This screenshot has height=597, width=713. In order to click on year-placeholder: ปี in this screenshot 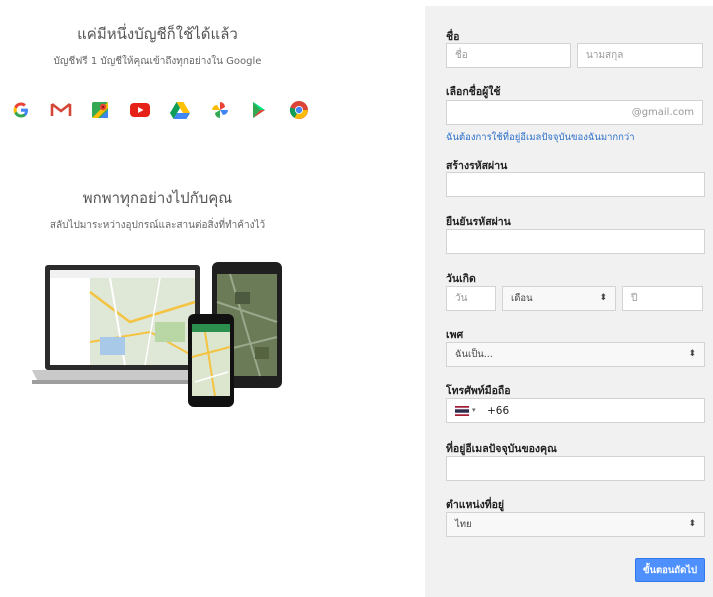, I will do `click(634, 298)`.